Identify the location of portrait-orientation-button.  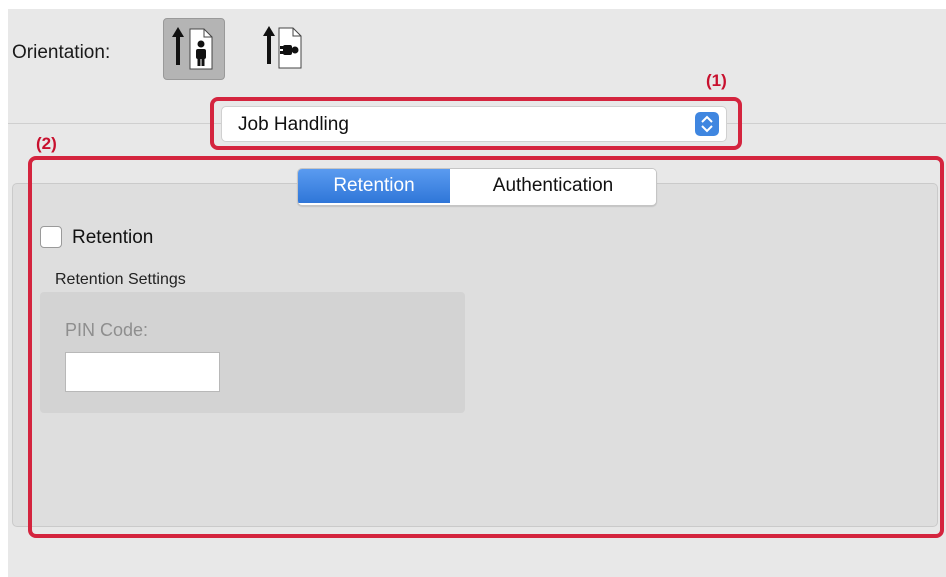
(194, 49).